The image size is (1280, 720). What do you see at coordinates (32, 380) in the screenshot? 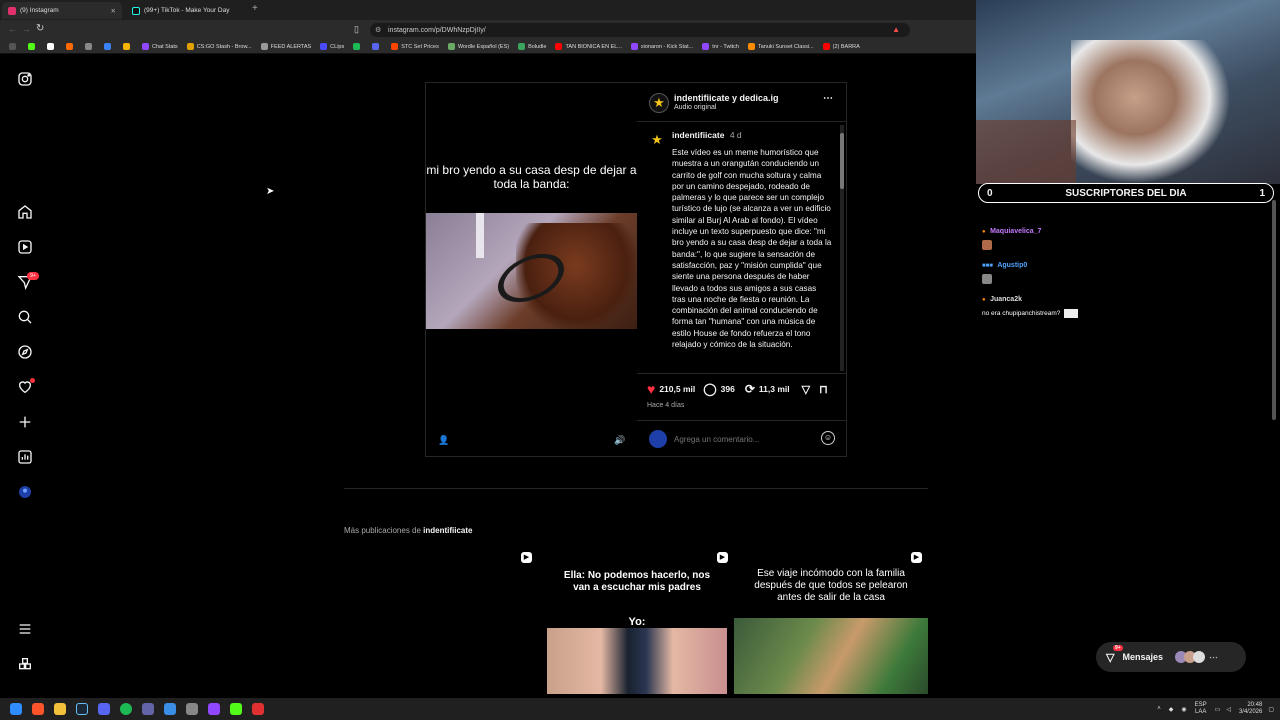
I see `notification-dot` at bounding box center [32, 380].